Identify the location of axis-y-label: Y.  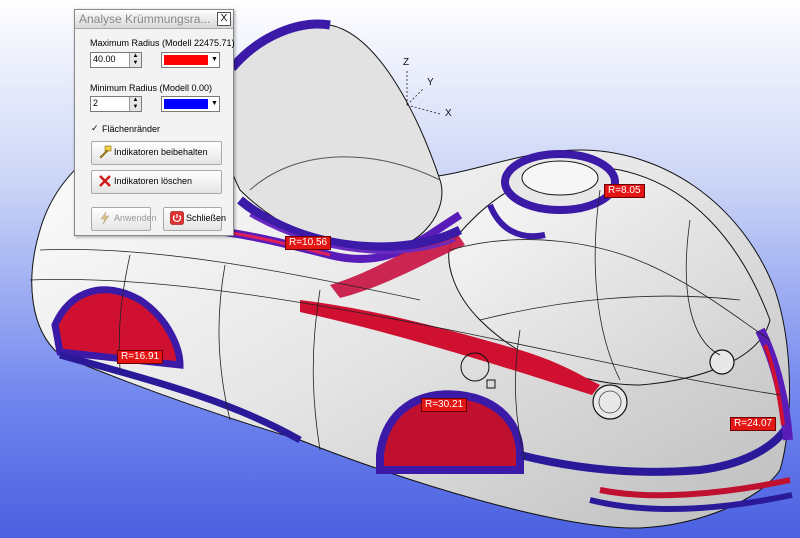
(430, 82).